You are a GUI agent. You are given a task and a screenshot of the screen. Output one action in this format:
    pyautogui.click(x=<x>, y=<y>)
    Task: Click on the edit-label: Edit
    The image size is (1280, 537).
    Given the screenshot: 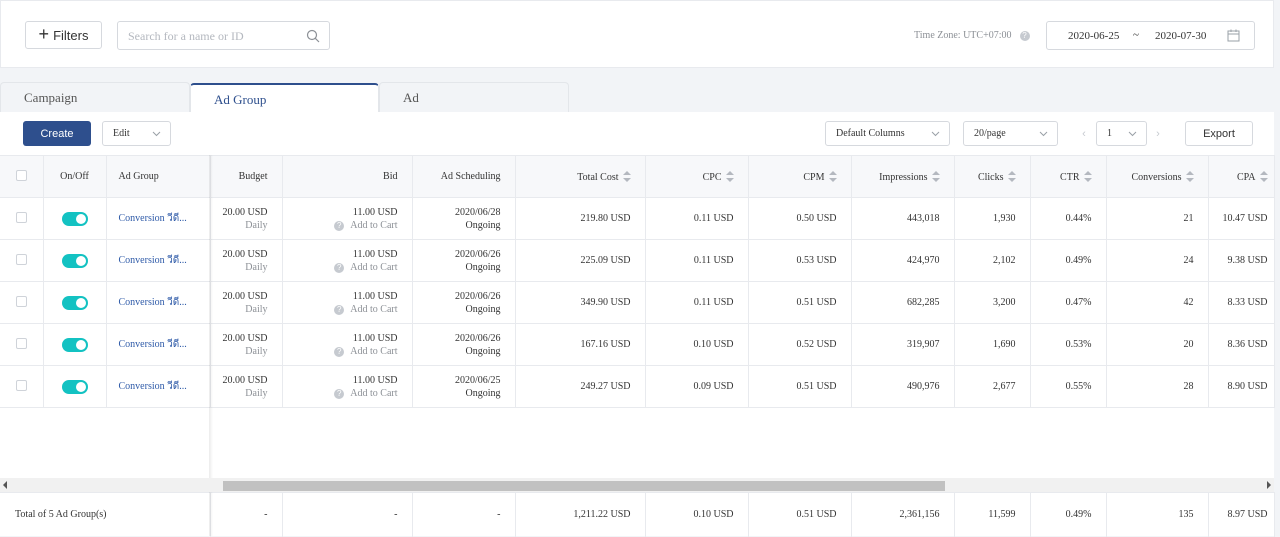 What is the action you would take?
    pyautogui.click(x=121, y=133)
    